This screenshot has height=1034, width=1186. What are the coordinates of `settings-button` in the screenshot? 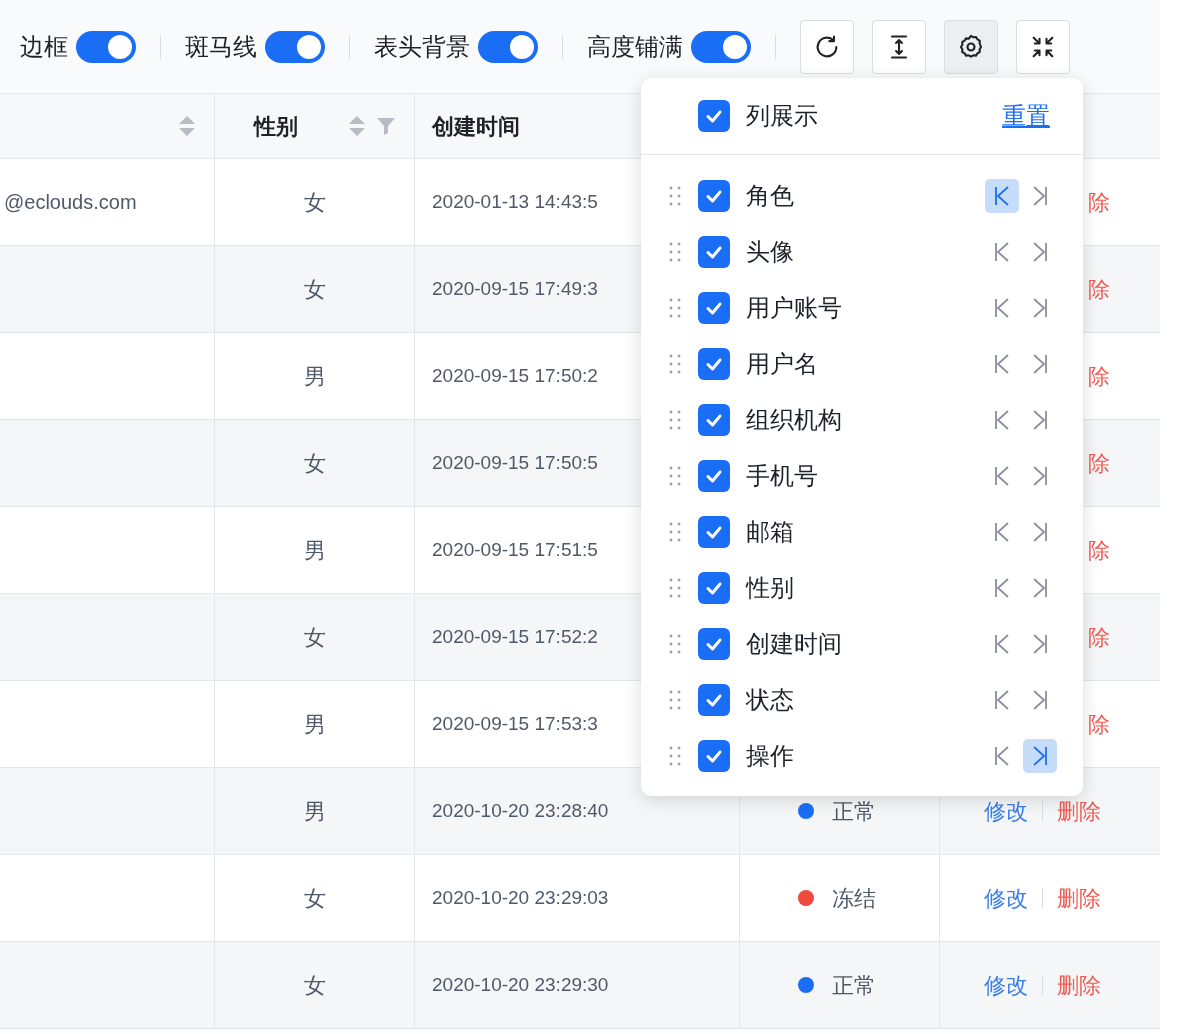 It's located at (971, 46).